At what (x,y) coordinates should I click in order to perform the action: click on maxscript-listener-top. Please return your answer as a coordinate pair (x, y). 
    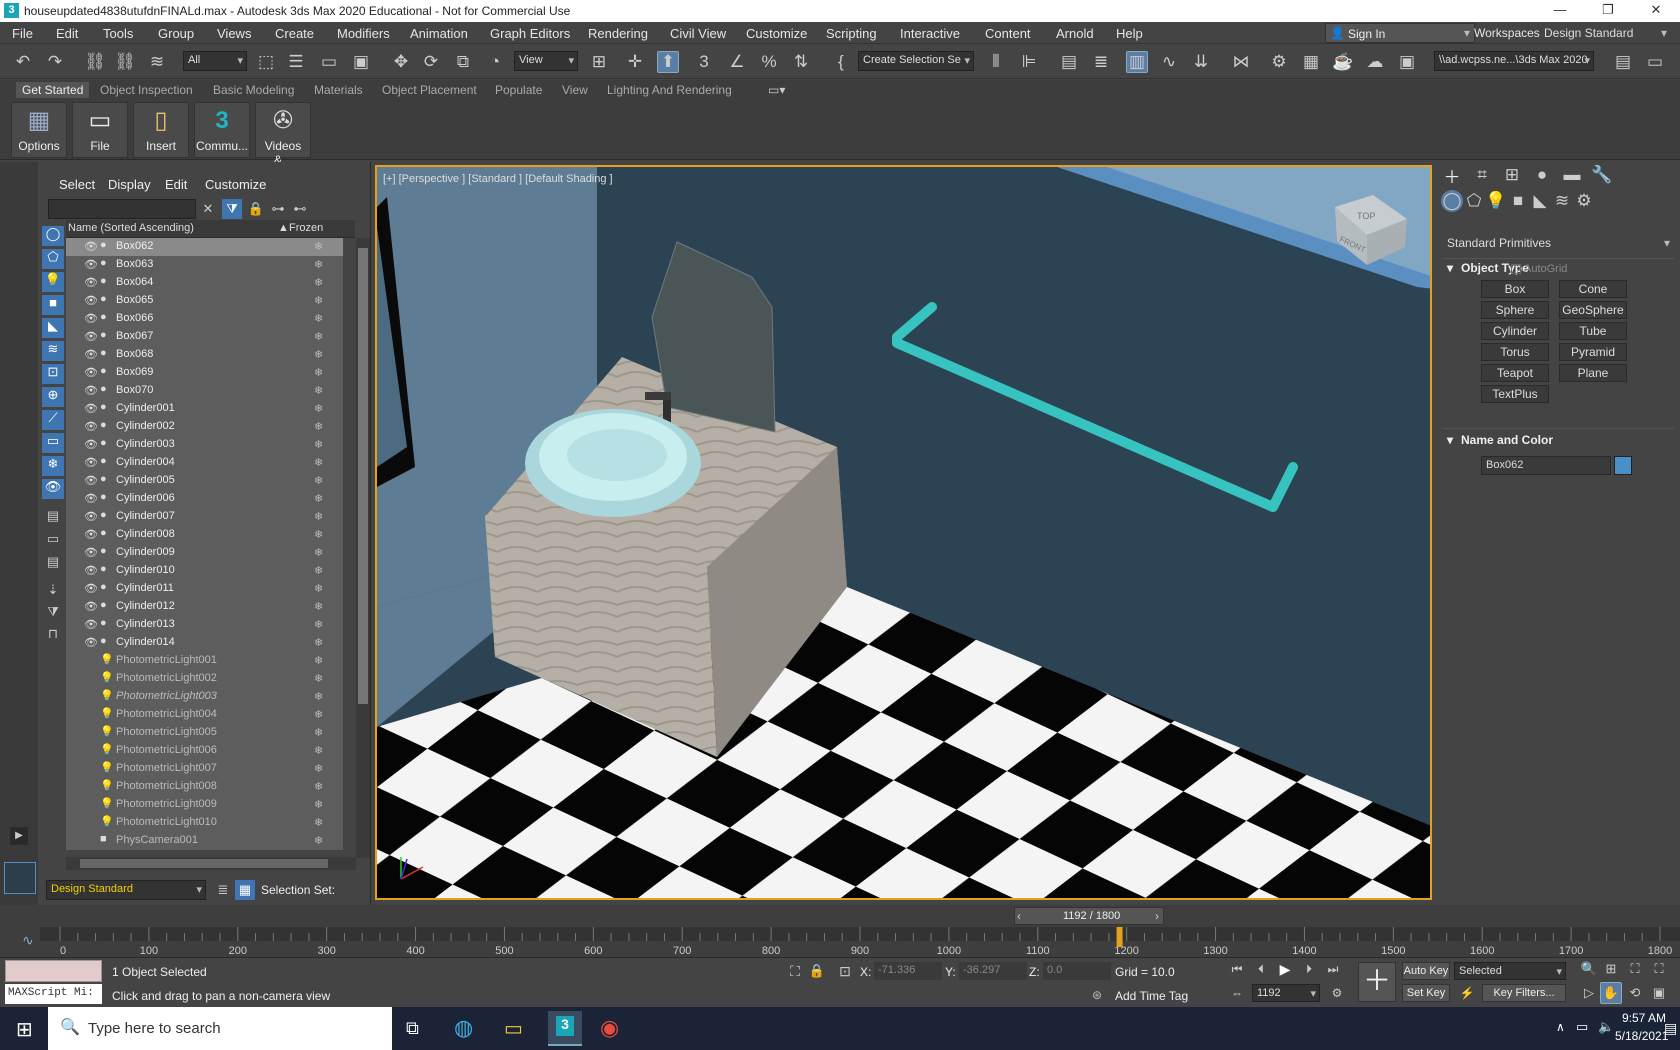
    Looking at the image, I should click on (53, 971).